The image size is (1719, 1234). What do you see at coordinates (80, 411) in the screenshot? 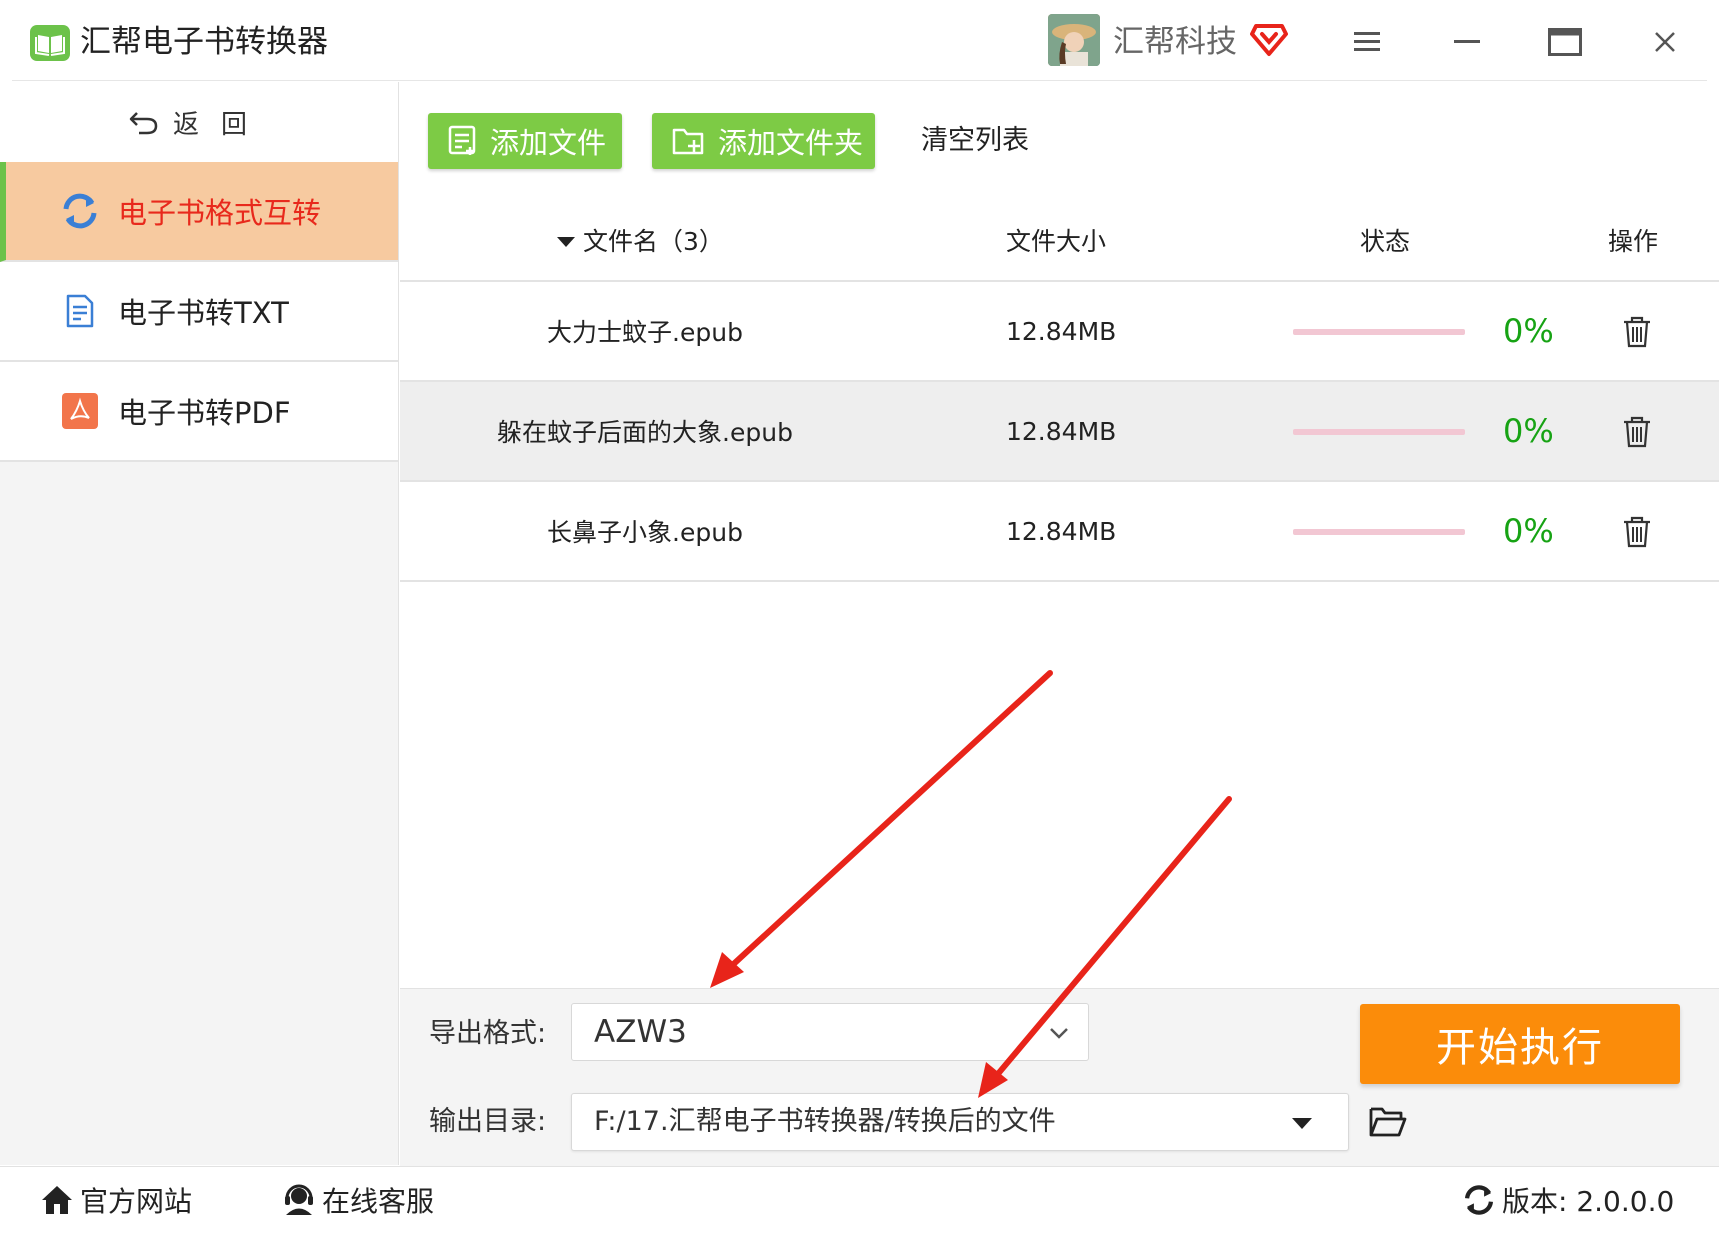
I see `pdf-icon` at bounding box center [80, 411].